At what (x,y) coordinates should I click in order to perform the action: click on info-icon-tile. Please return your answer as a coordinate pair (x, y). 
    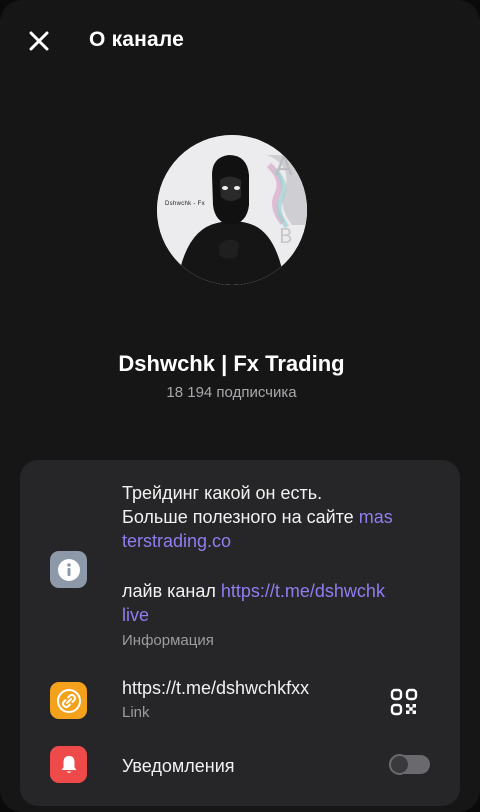
    Looking at the image, I should click on (68, 569).